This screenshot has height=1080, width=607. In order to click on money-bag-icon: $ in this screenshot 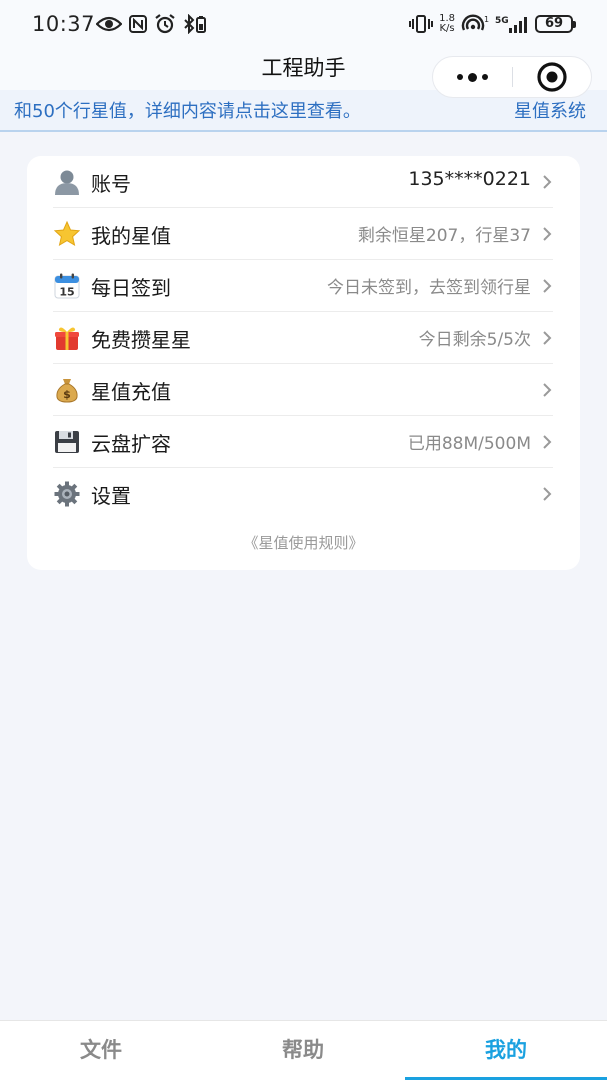, I will do `click(67, 391)`.